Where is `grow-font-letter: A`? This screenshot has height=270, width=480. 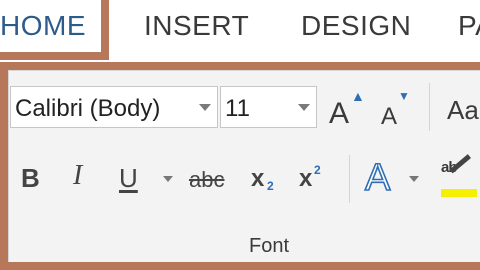 grow-font-letter: A is located at coordinates (339, 113).